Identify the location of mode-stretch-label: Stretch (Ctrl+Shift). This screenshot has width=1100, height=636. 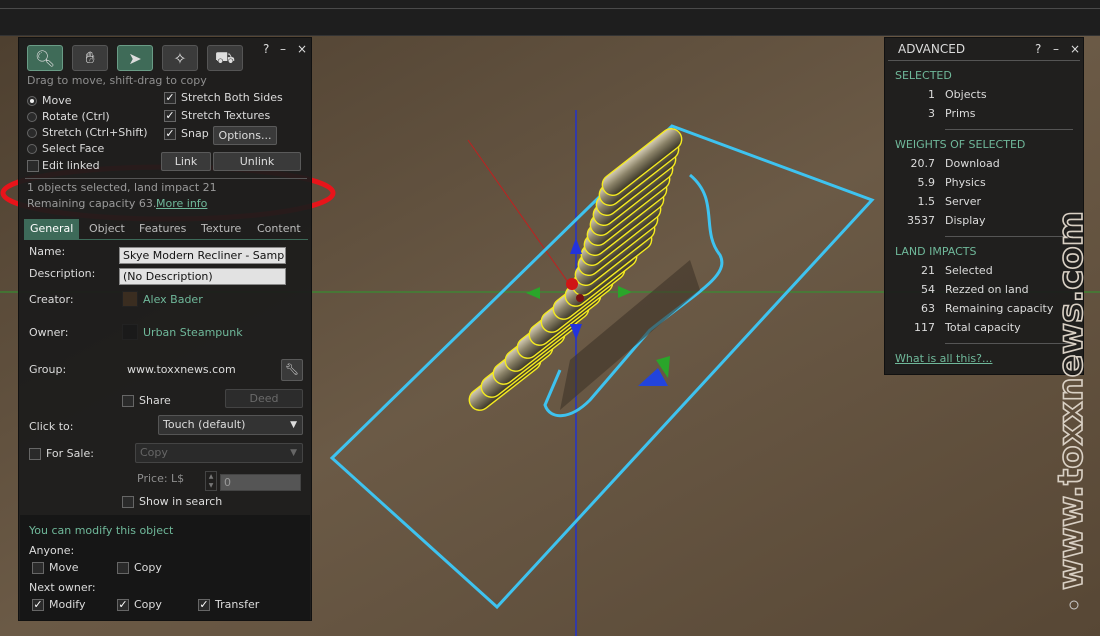
(95, 132).